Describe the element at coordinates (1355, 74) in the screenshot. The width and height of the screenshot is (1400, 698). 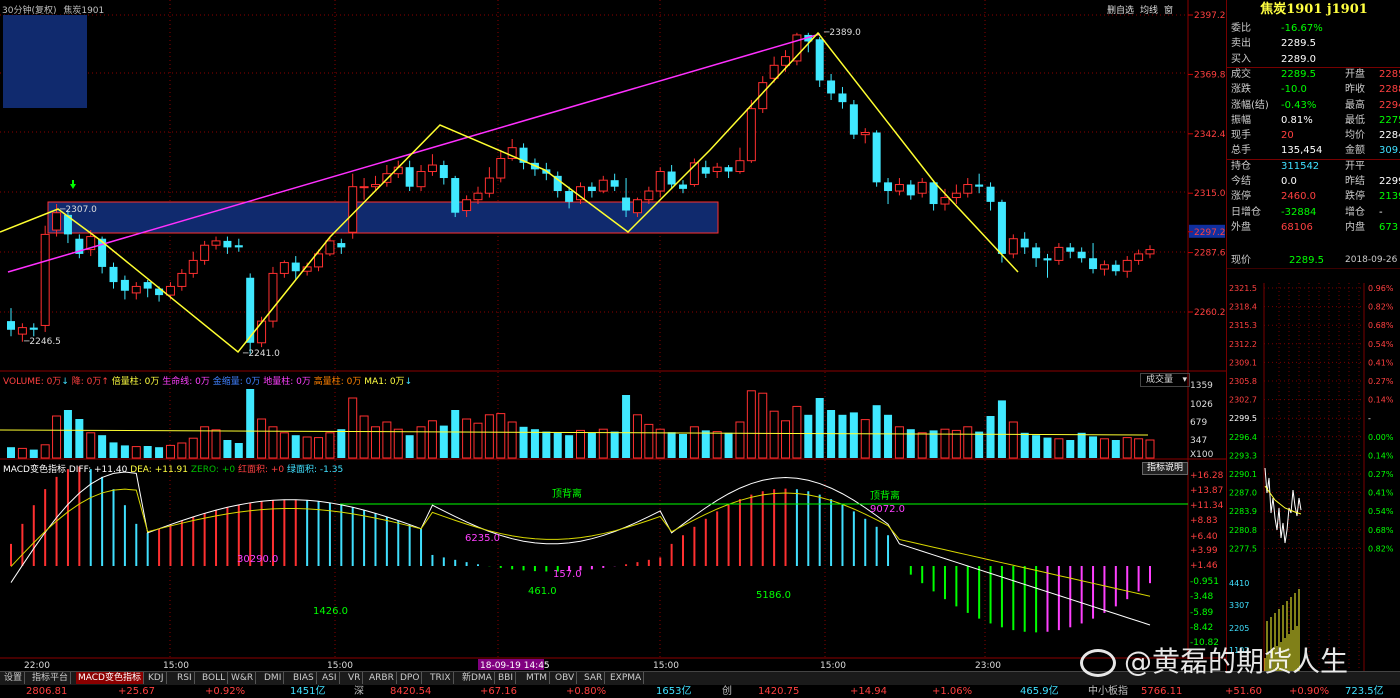
I see `quote-label: 开盘` at that location.